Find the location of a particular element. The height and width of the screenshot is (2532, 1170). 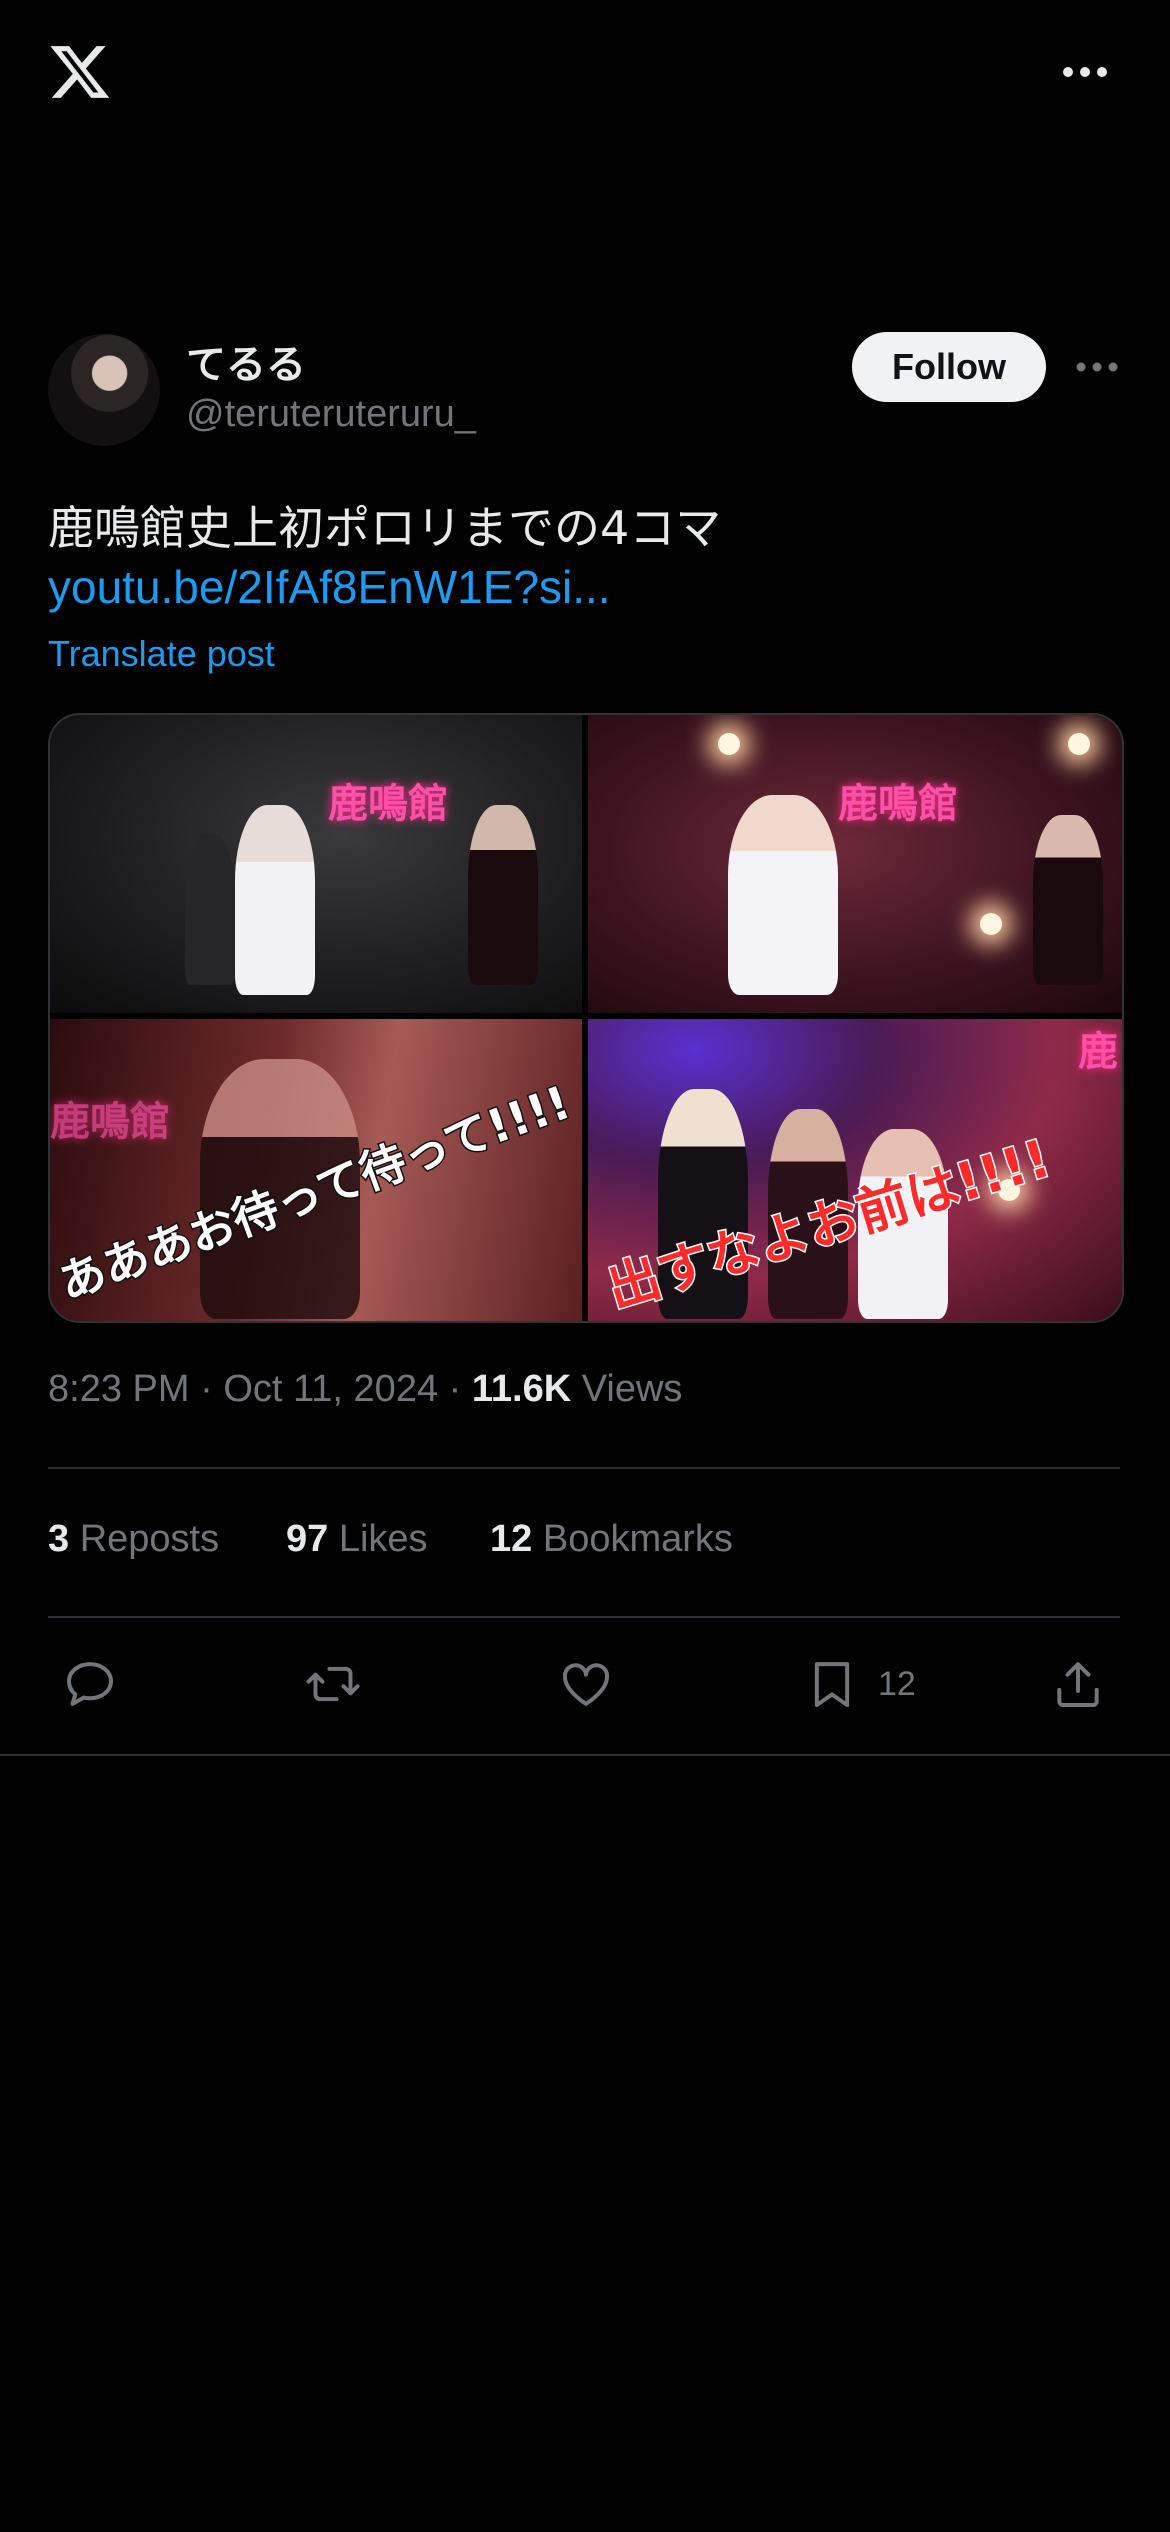

x-logo-icon is located at coordinates (80, 72).